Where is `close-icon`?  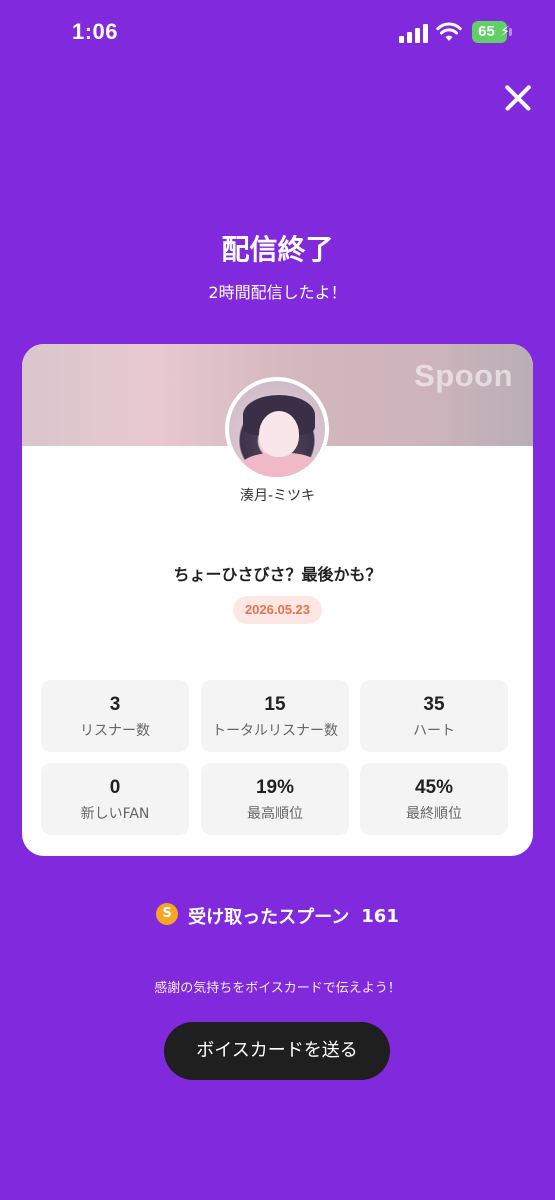
close-icon is located at coordinates (518, 98).